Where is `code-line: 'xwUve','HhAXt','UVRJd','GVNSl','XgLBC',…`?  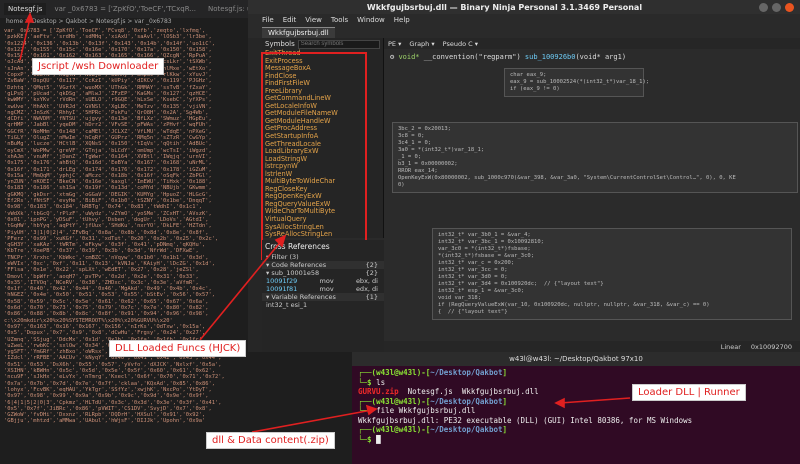 code-line: 'xwUve','HhAXt','UVRJd','GVNSl','XgLBC',… is located at coordinates (108, 106).